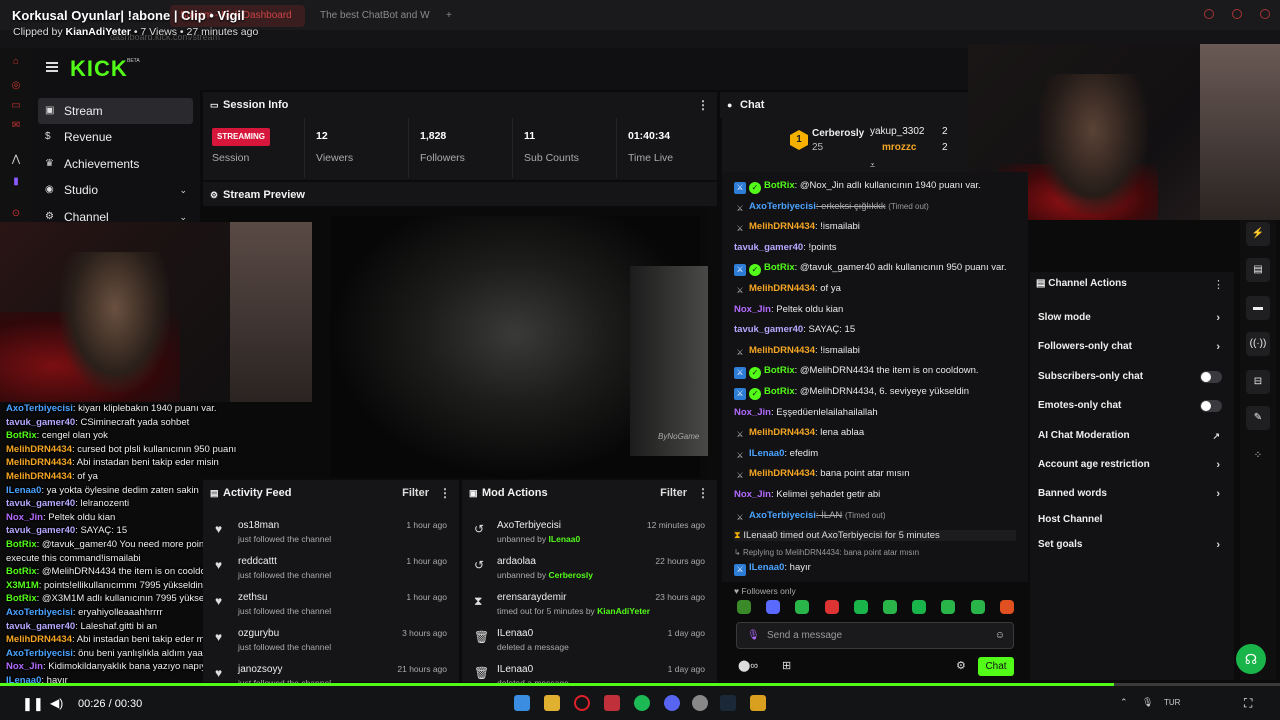 Image resolution: width=1280 pixels, height=720 pixels. Describe the element at coordinates (1133, 520) in the screenshot. I see `channel-action-host-channel: Host Channel` at that location.